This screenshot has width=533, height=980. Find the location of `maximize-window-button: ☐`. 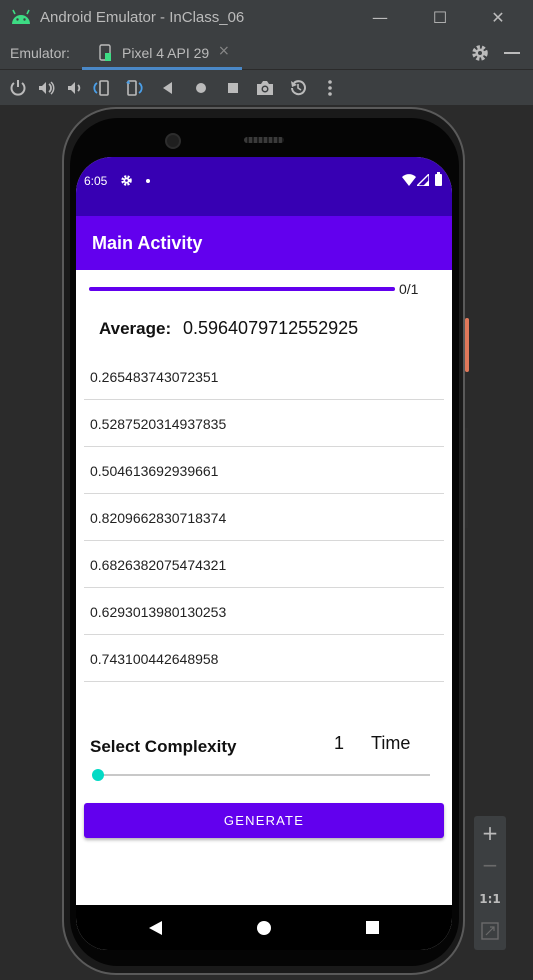

maximize-window-button: ☐ is located at coordinates (440, 18).